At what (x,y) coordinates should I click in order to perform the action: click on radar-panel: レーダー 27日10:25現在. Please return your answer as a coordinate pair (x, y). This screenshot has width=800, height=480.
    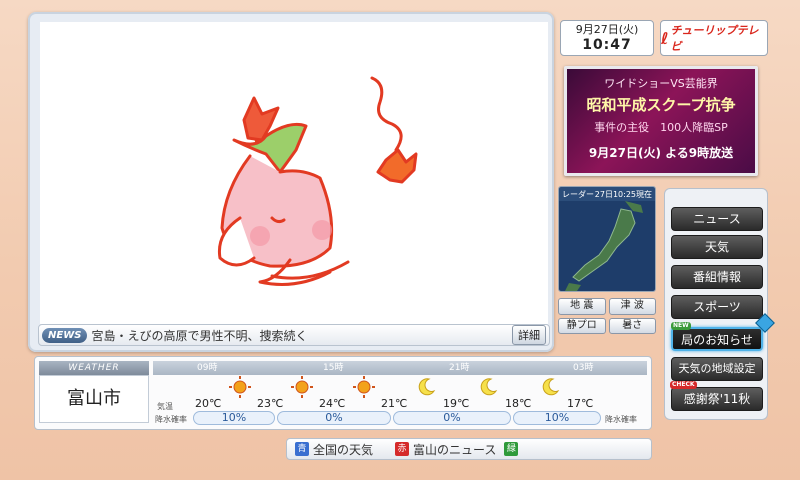
    Looking at the image, I should click on (607, 239).